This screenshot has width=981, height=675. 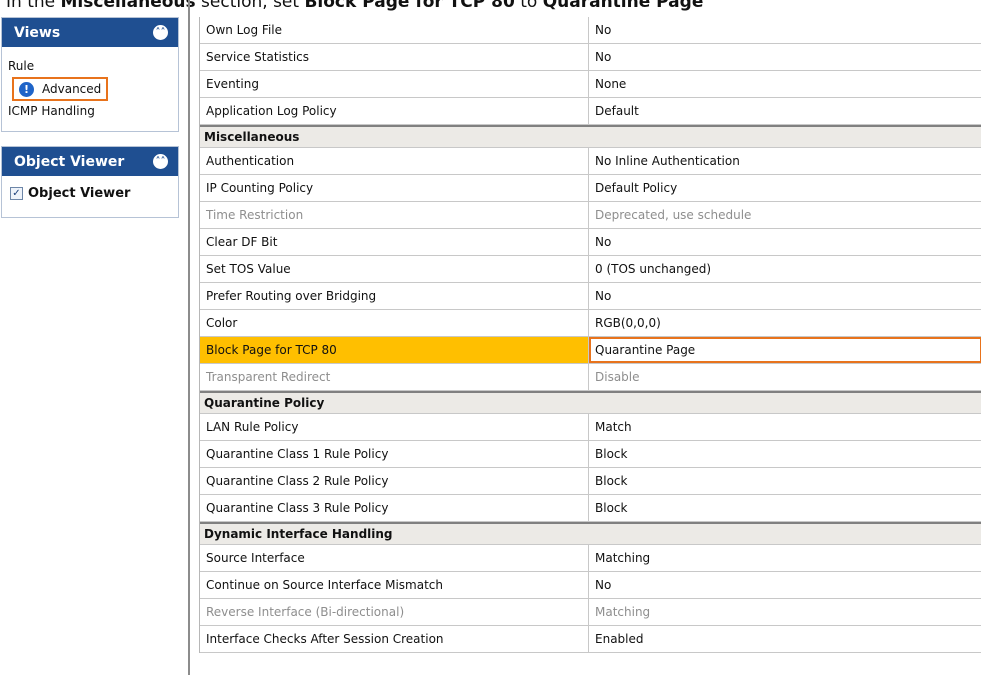 I want to click on views-item-rule: Rule, so click(x=93, y=66).